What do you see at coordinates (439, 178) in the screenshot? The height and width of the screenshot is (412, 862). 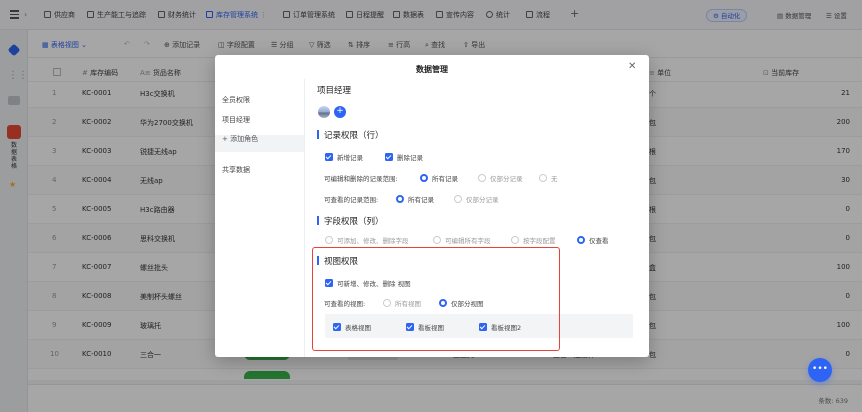 I see `edit-scope-all: 所有记录` at bounding box center [439, 178].